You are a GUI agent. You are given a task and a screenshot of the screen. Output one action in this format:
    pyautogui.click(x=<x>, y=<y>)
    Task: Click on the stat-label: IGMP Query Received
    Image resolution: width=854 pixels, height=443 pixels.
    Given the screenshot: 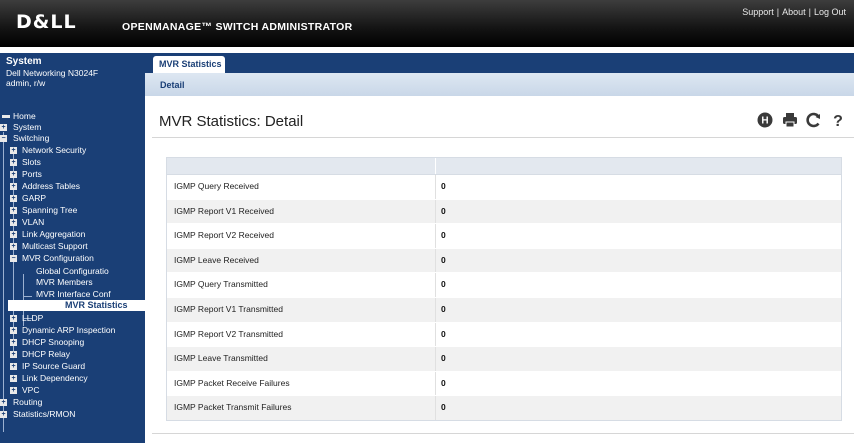 What is the action you would take?
    pyautogui.click(x=216, y=186)
    